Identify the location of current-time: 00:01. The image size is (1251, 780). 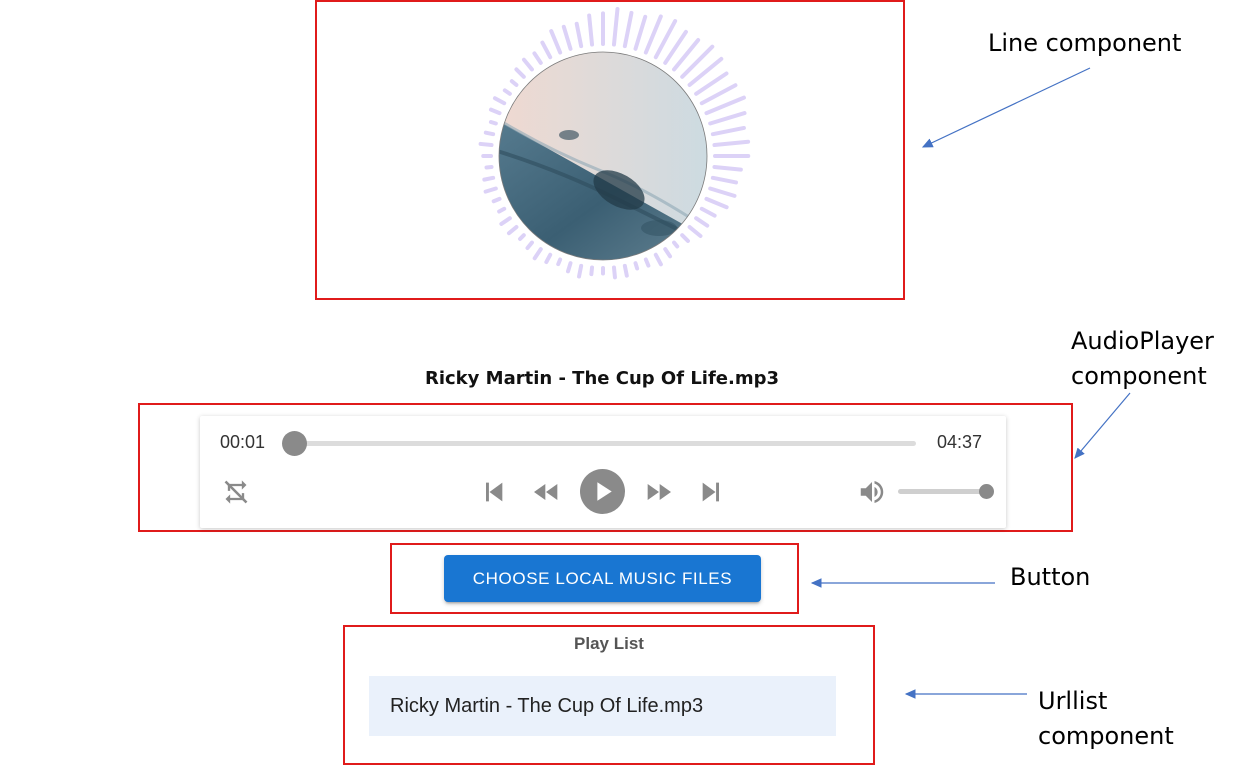
(243, 442).